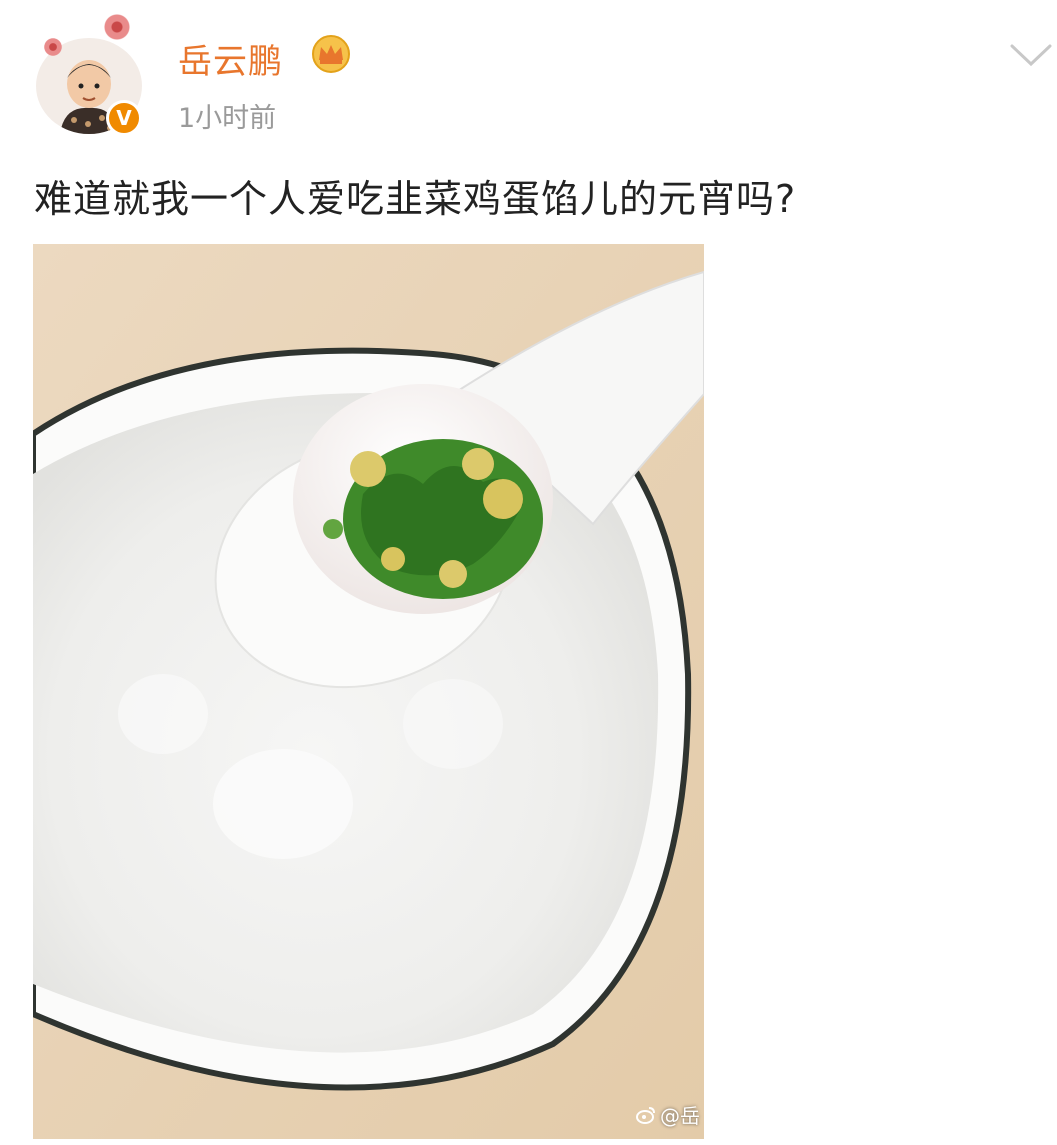 The height and width of the screenshot is (1145, 1057). I want to click on weibo-logo-icon, so click(645, 1115).